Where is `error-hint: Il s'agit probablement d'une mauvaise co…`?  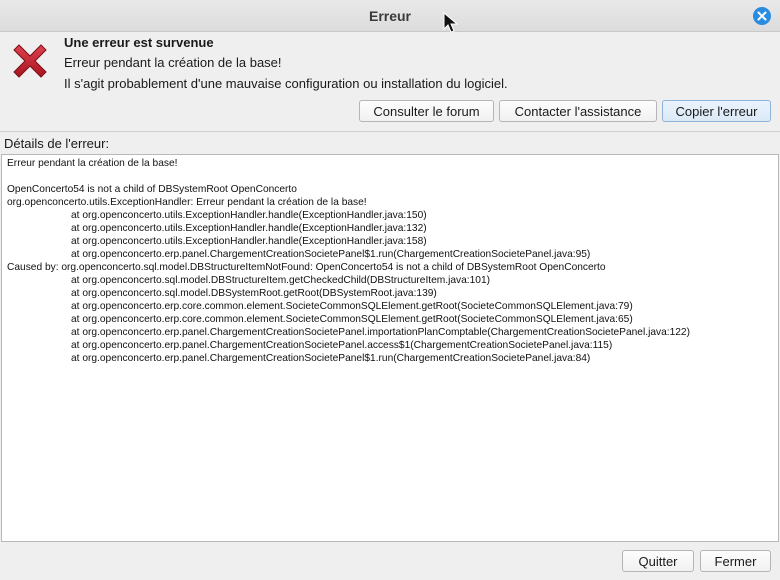 error-hint: Il s'agit probablement d'une mauvaise co… is located at coordinates (286, 83).